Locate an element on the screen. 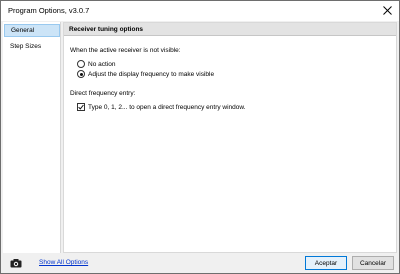  close-icon is located at coordinates (387, 10).